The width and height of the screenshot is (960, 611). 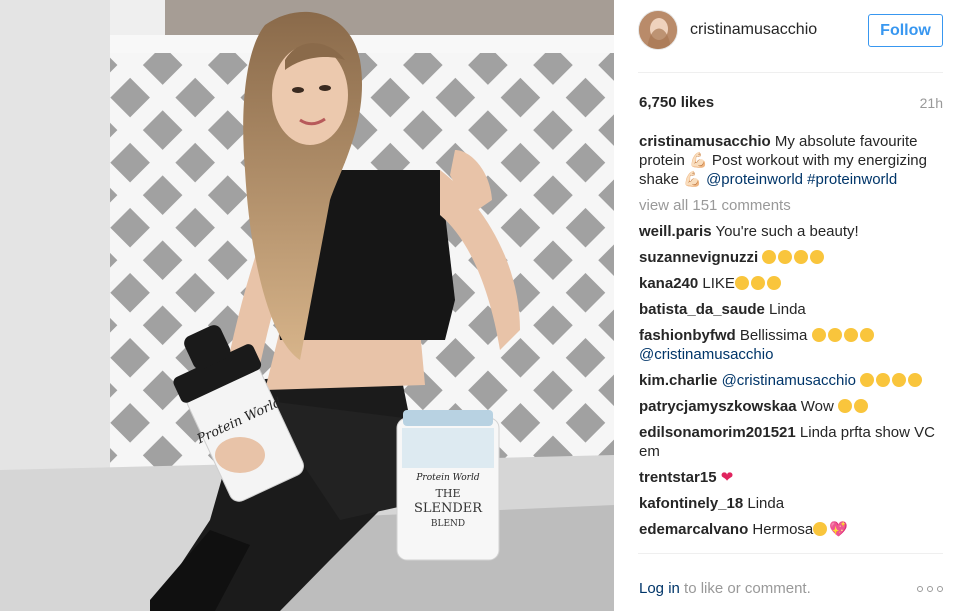 What do you see at coordinates (678, 380) in the screenshot?
I see `comment-username: kim.charlie` at bounding box center [678, 380].